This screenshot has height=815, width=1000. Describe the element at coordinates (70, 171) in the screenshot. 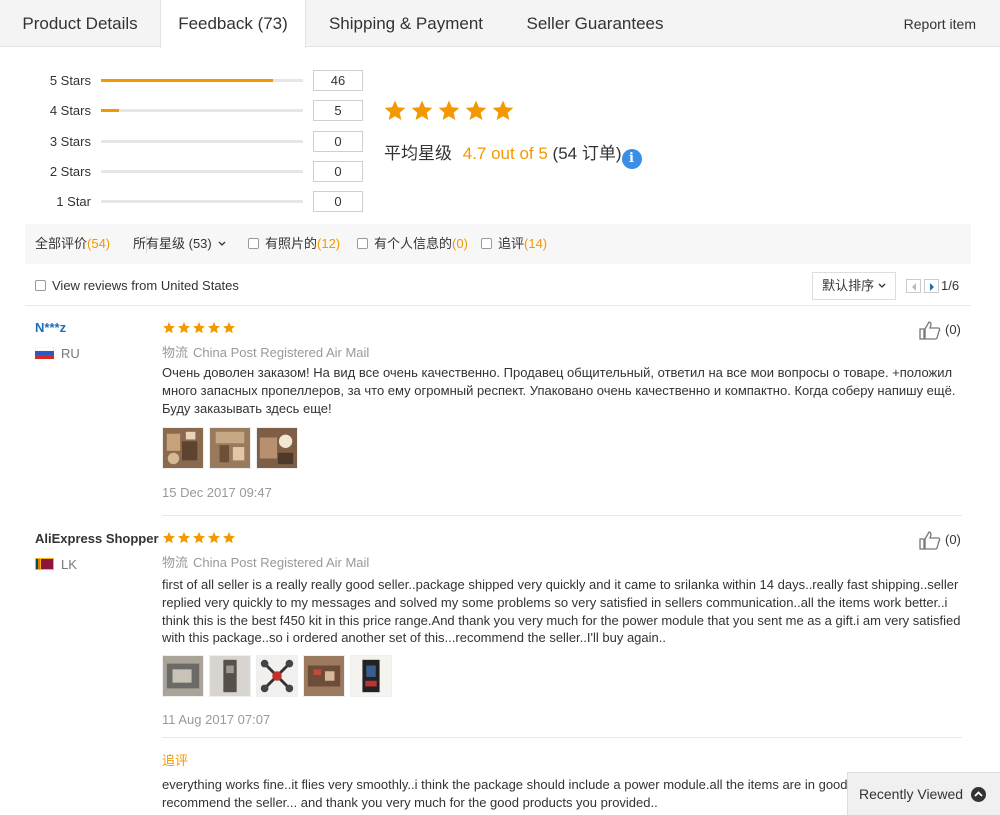

I see `rating-row-label: 2 Stars` at that location.